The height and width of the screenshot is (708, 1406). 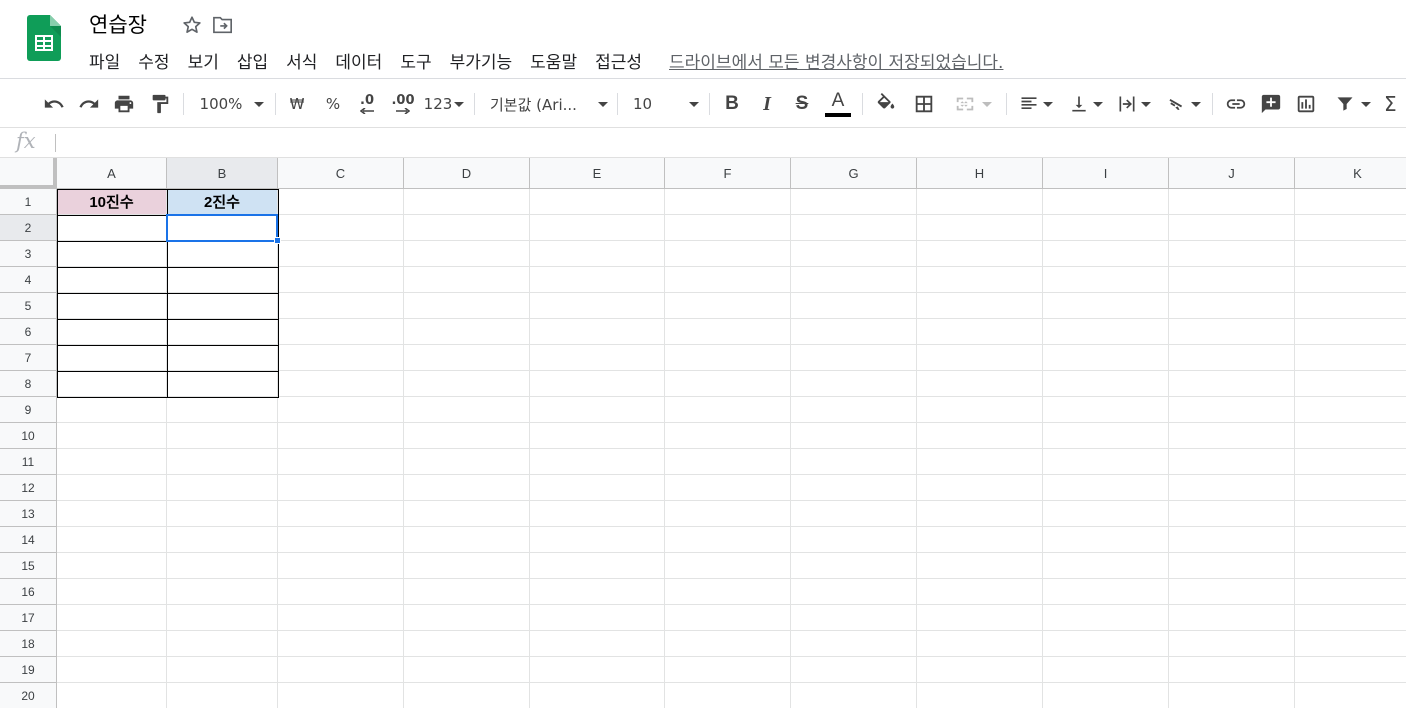 I want to click on cell-d9, so click(x=467, y=410).